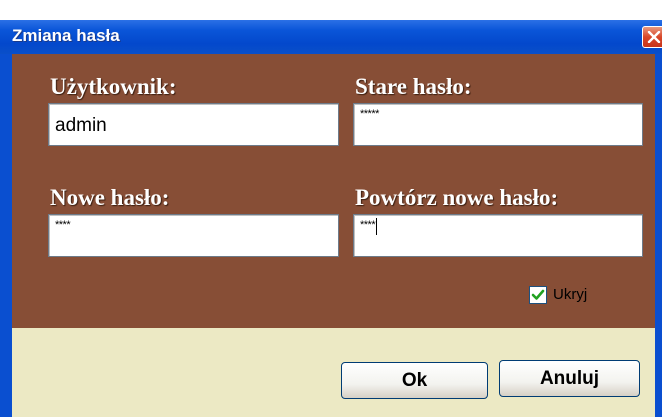  What do you see at coordinates (113, 86) in the screenshot?
I see `user-label: Użytkownik:` at bounding box center [113, 86].